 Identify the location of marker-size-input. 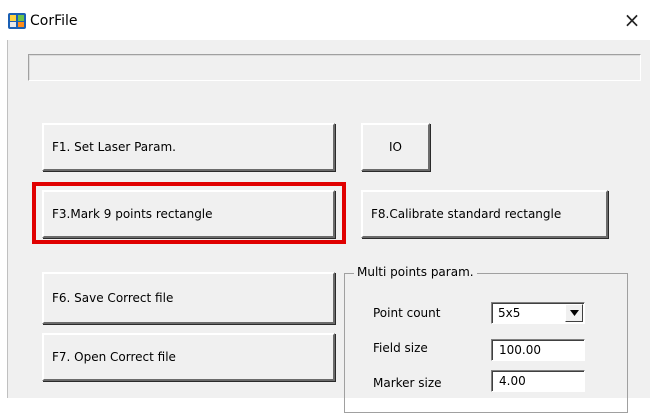
(538, 381).